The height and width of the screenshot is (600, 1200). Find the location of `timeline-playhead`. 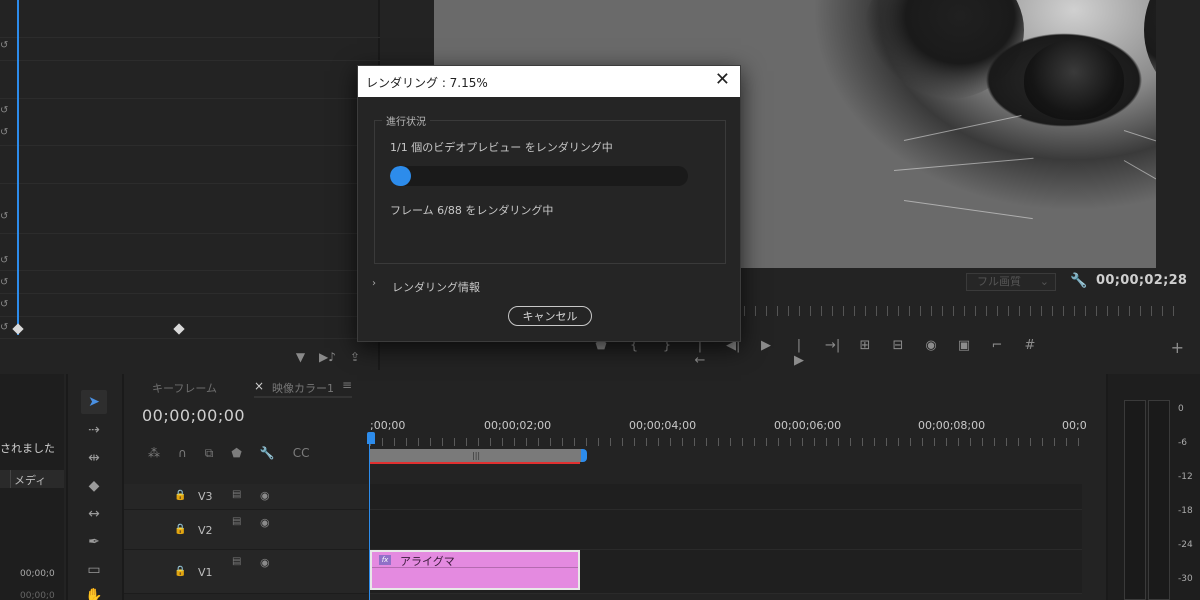

timeline-playhead is located at coordinates (369, 520).